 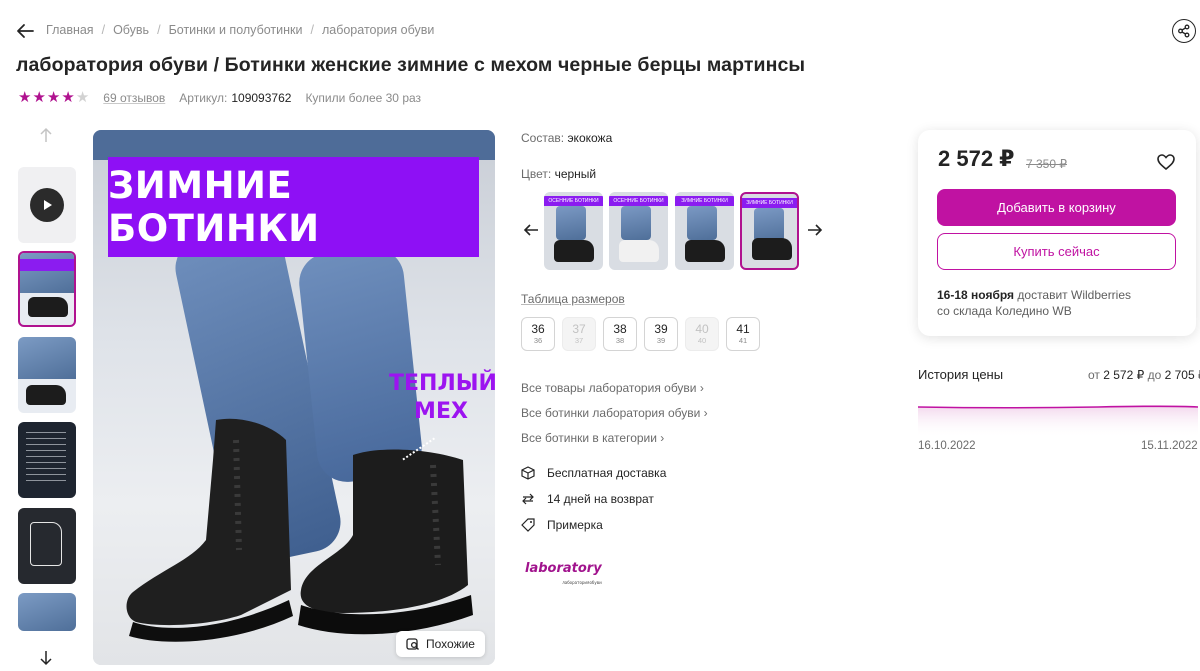 What do you see at coordinates (46, 135) in the screenshot?
I see `thumb-up-arrow-icon` at bounding box center [46, 135].